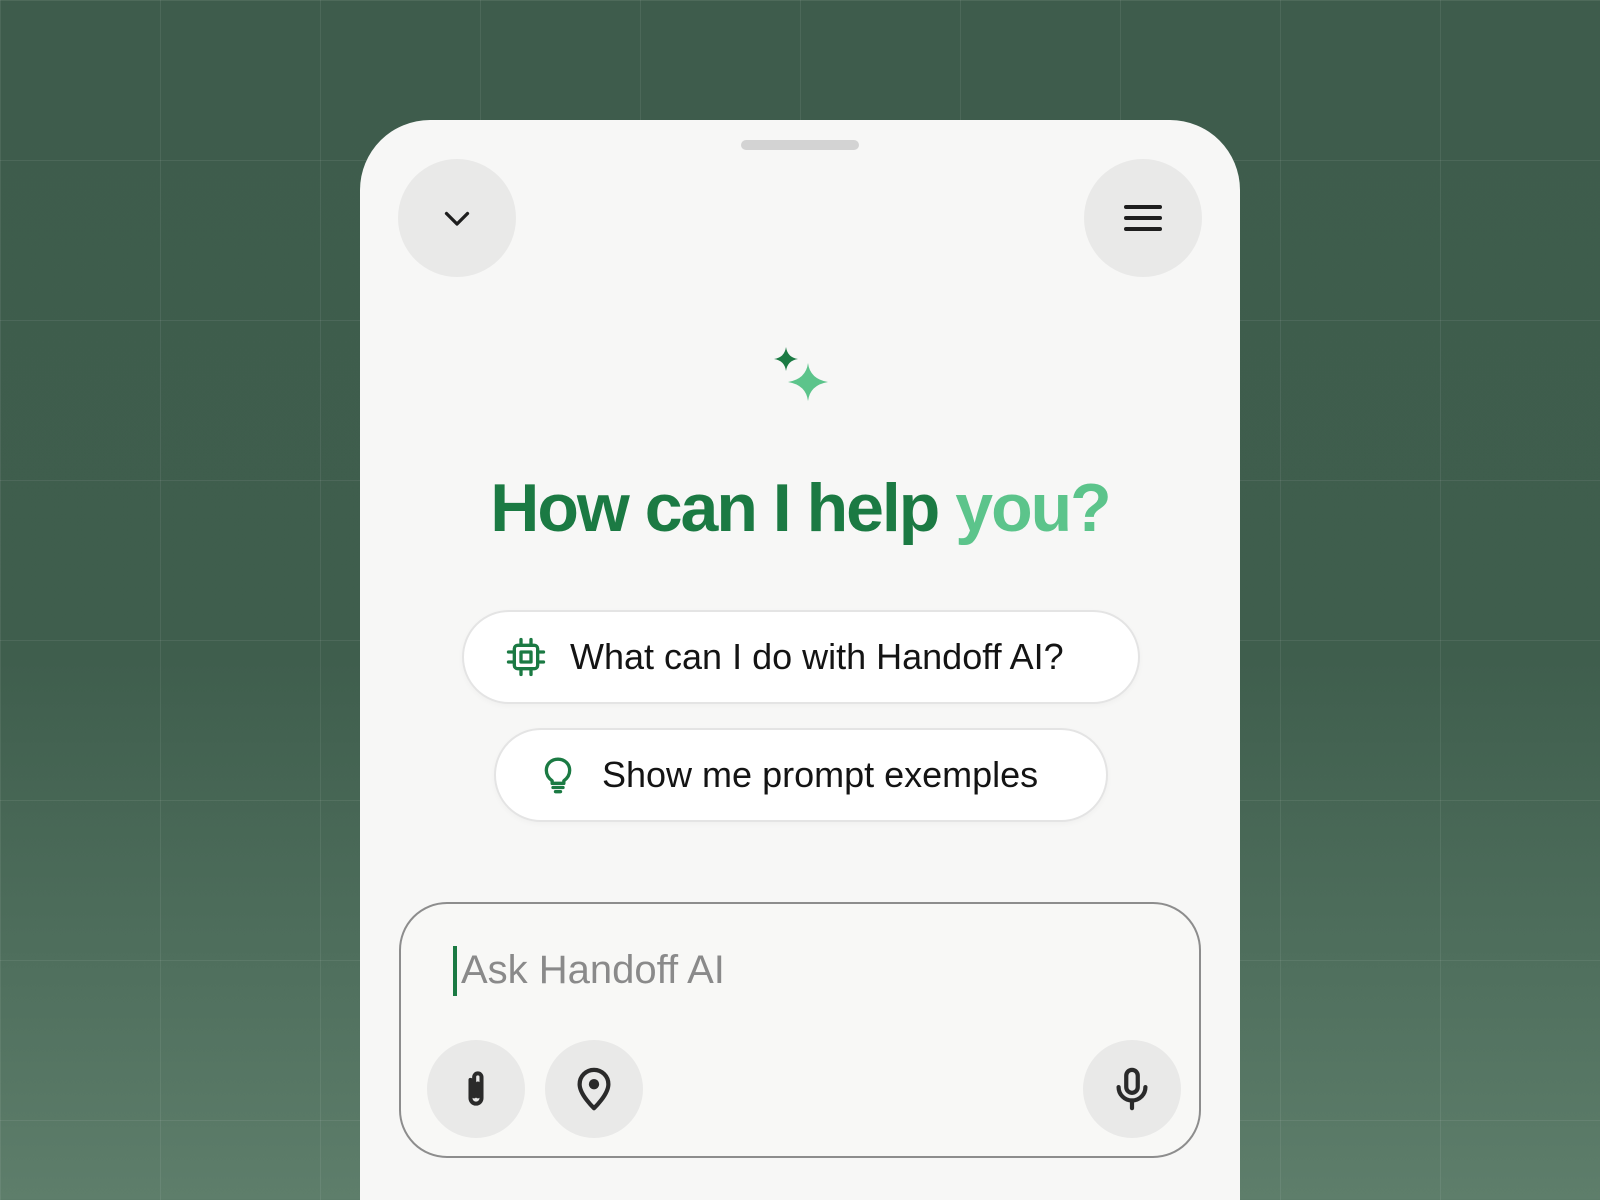 The image size is (1600, 1200). Describe the element at coordinates (526, 657) in the screenshot. I see `chip-processor-icon` at that location.